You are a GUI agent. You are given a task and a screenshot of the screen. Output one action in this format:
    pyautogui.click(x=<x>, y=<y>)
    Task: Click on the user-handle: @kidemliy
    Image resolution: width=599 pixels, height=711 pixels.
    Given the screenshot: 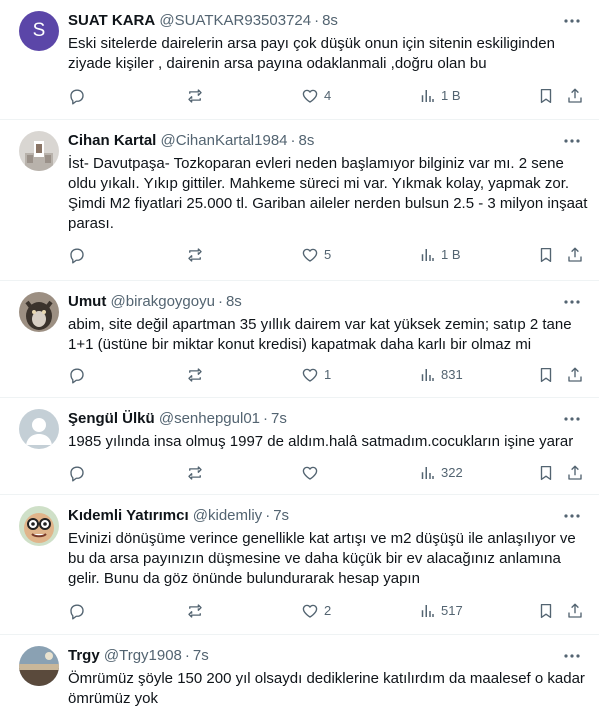 What is the action you would take?
    pyautogui.click(x=227, y=515)
    